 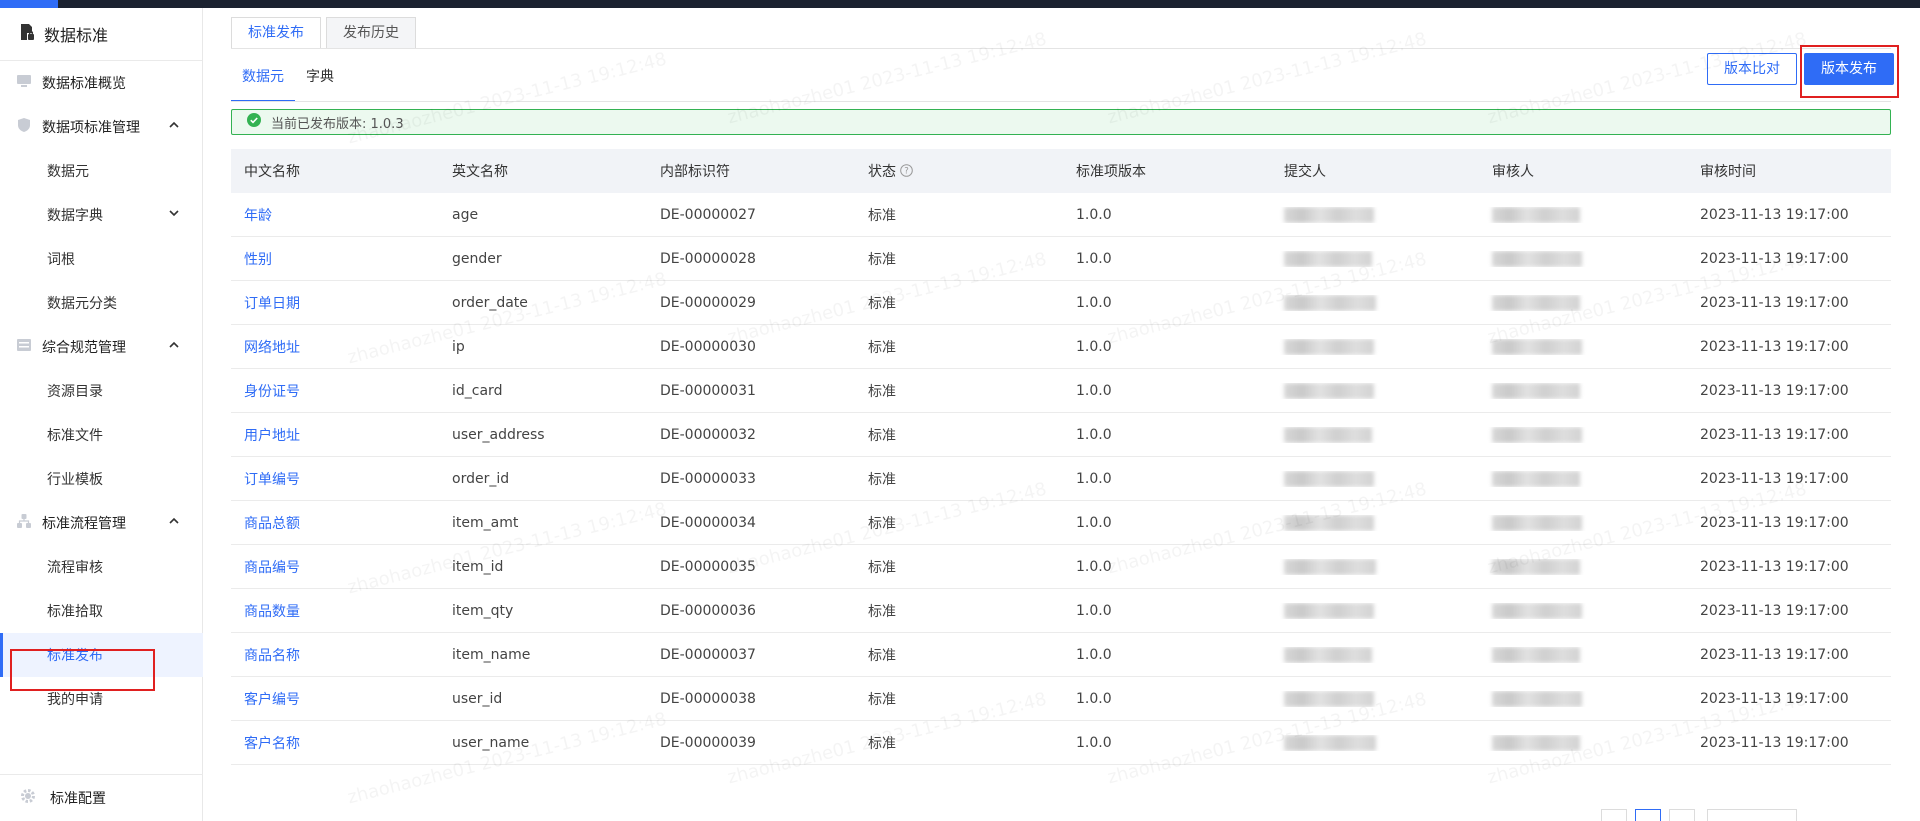 I want to click on next-page-button, so click(x=1682, y=815).